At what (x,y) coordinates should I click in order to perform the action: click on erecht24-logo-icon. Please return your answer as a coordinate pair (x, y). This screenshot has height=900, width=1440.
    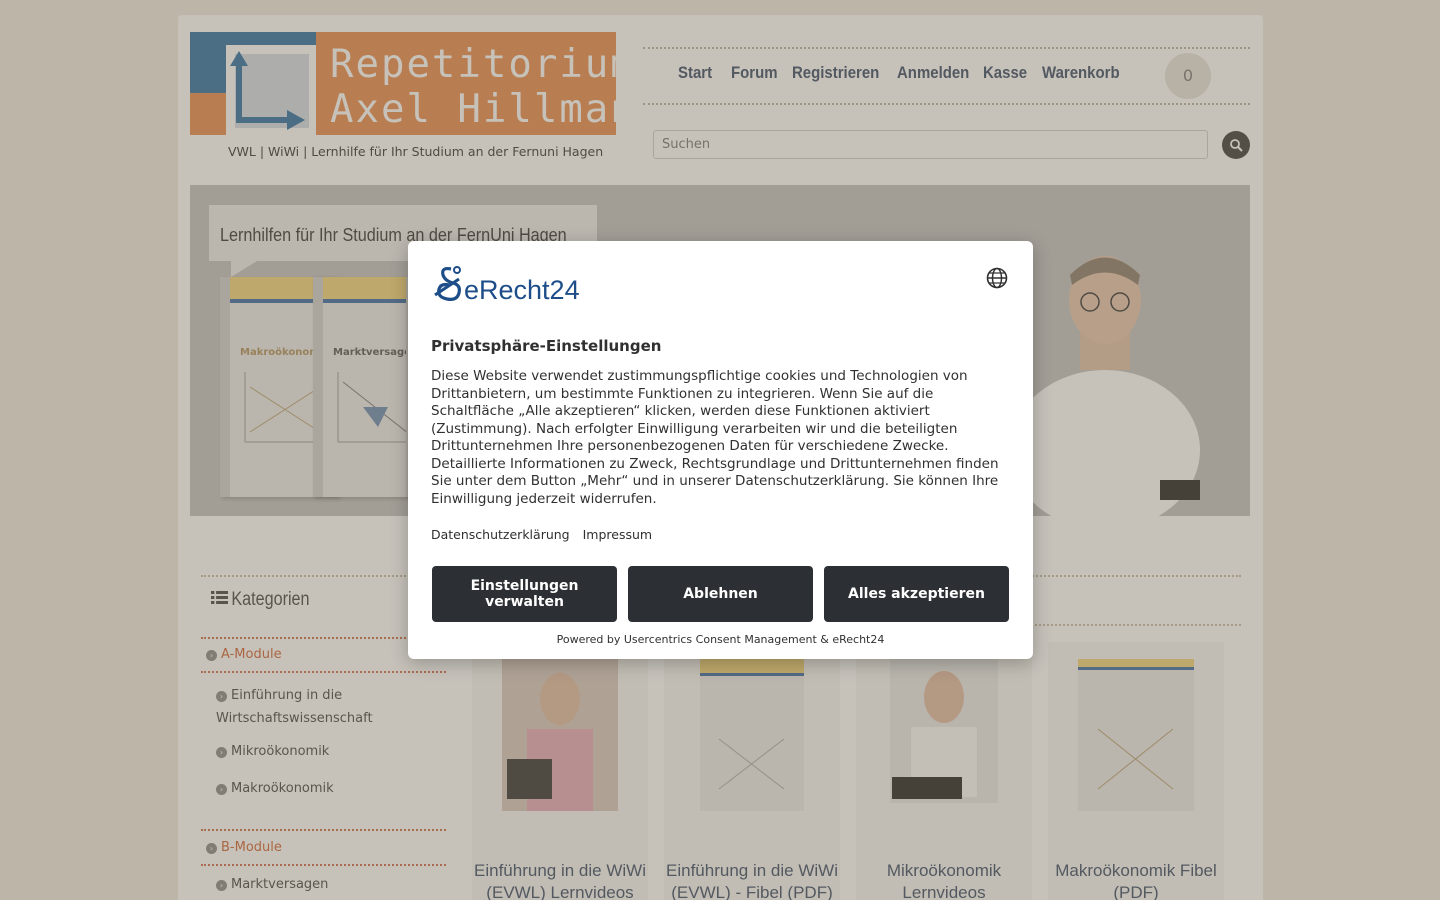
    Looking at the image, I should click on (447, 283).